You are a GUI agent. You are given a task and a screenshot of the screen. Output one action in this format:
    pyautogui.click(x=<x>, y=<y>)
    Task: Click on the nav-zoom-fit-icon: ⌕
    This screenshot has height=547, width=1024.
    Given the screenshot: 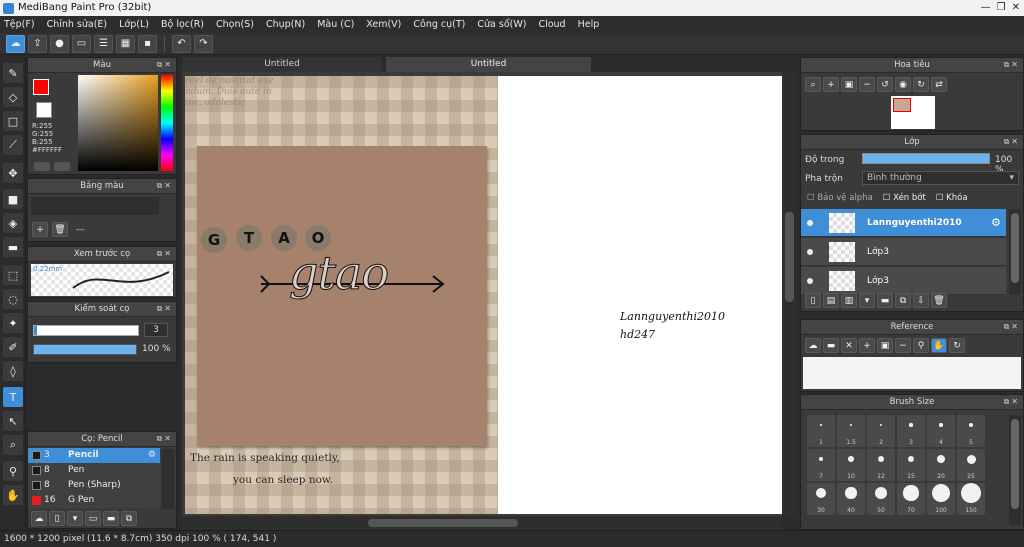 What is the action you would take?
    pyautogui.click(x=813, y=84)
    